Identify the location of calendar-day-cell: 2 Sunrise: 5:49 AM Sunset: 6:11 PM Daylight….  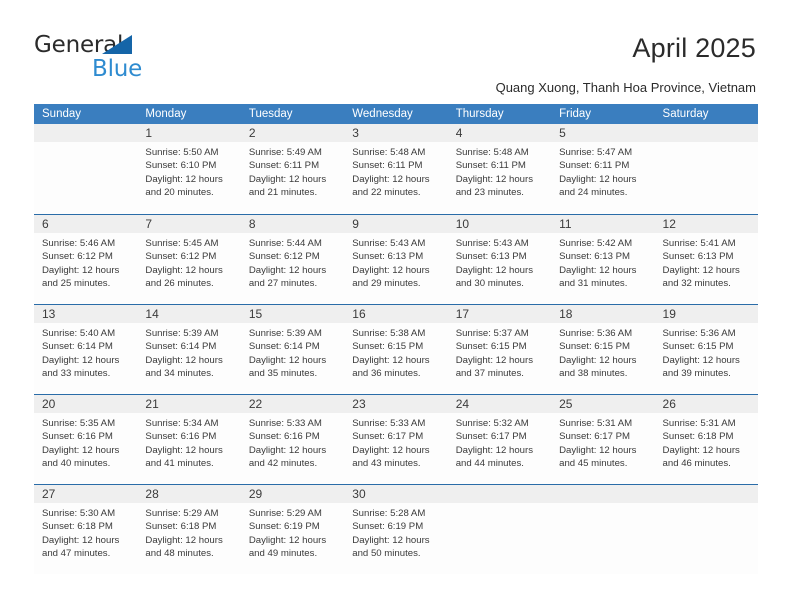
(292, 169).